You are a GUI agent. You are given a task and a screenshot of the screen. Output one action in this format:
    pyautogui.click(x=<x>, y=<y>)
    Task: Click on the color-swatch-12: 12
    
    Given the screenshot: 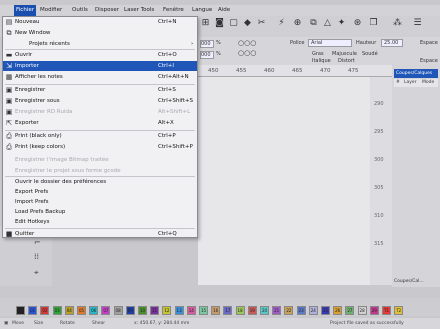 What is the action you would take?
    pyautogui.click(x=167, y=310)
    